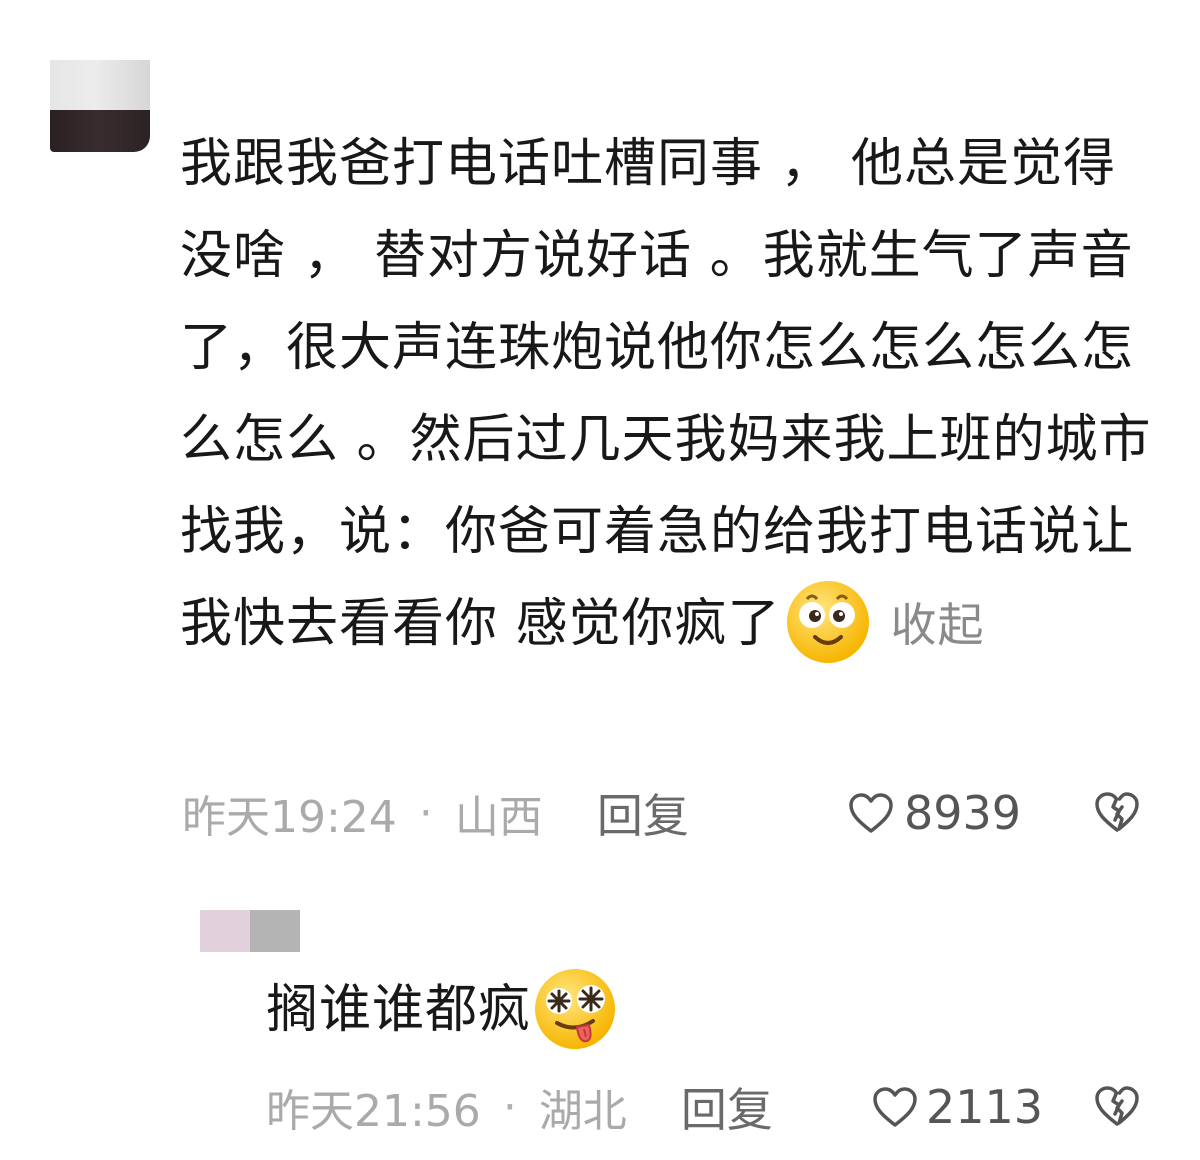 The image size is (1200, 1160). Describe the element at coordinates (938, 625) in the screenshot. I see `collapse-button: 收起` at that location.